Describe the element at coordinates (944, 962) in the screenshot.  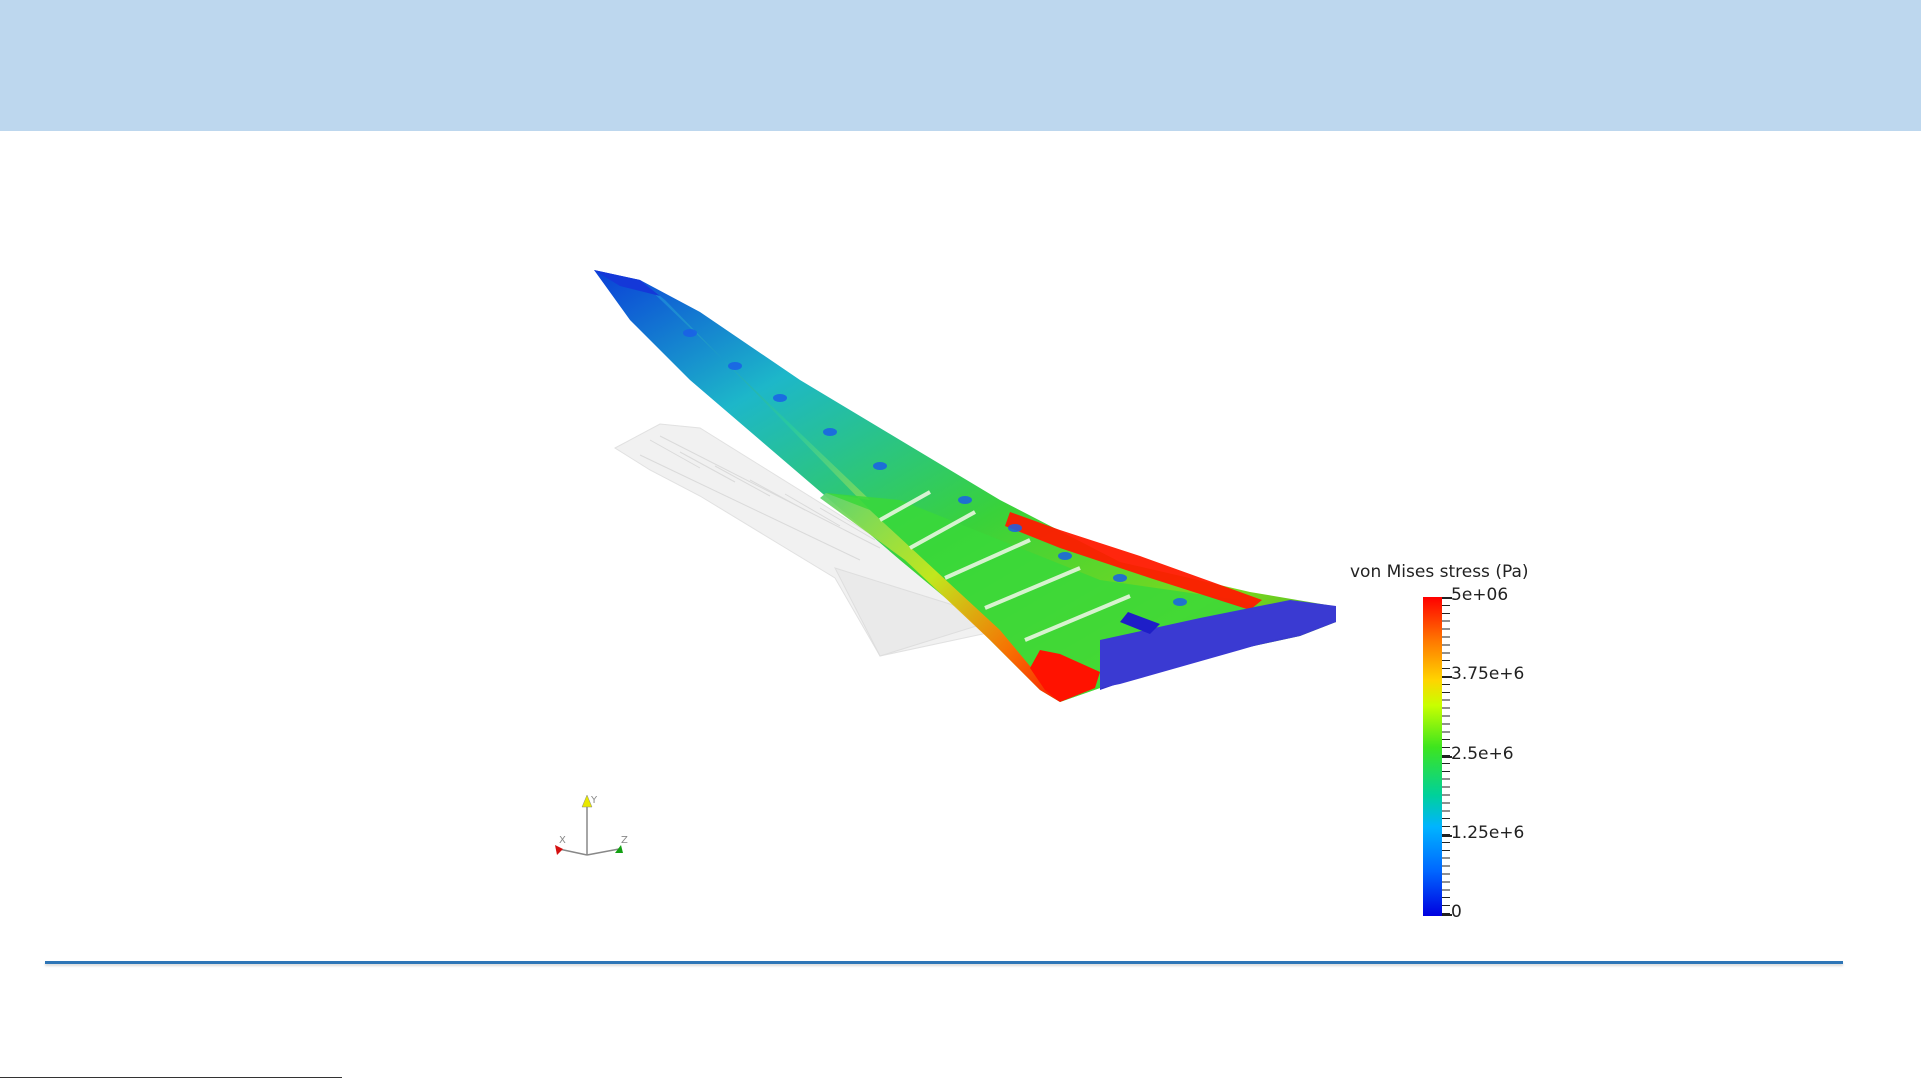
I see `footer-divider` at that location.